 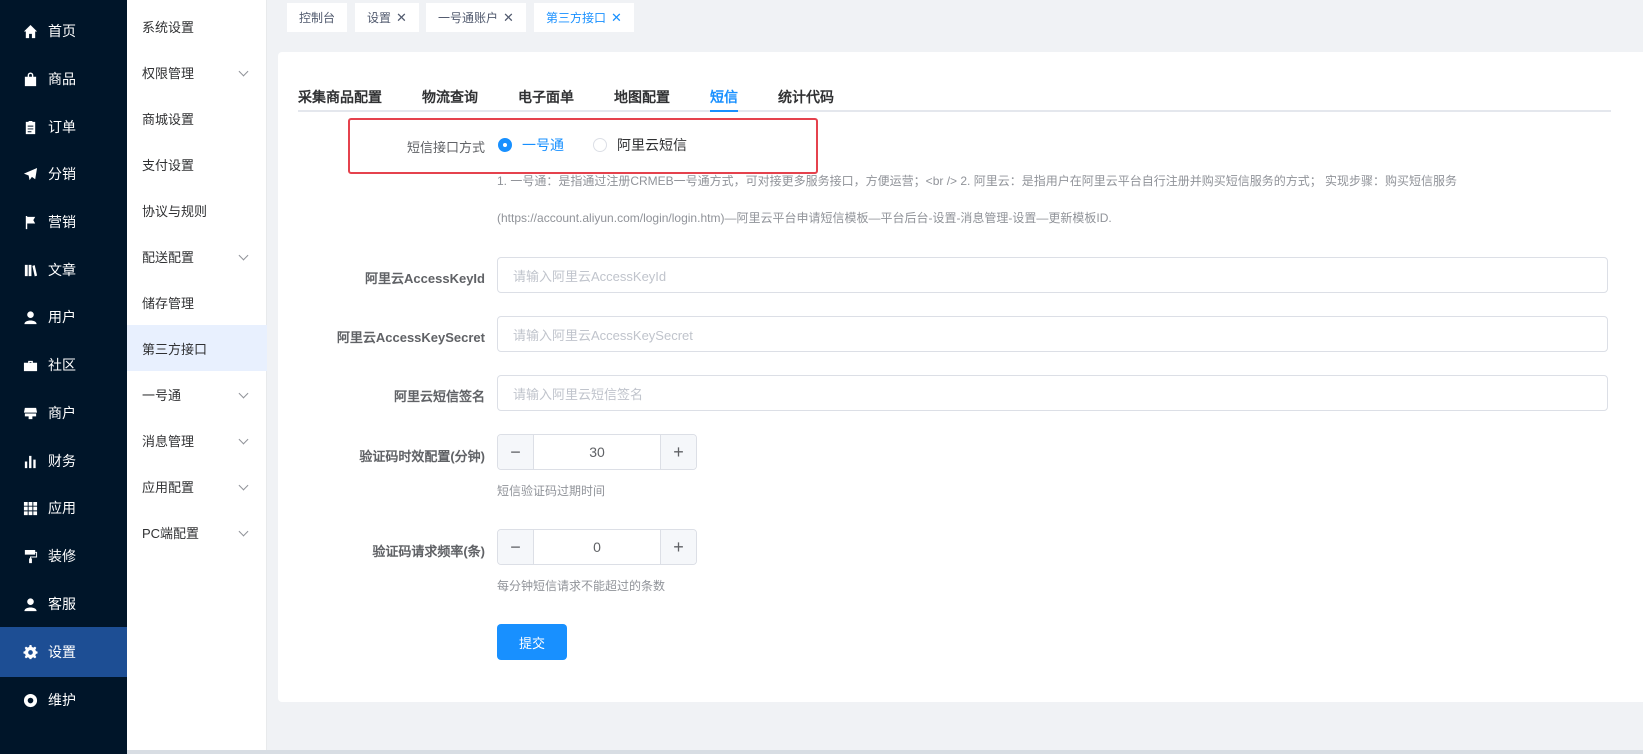 What do you see at coordinates (175, 349) in the screenshot?
I see `submenu-label: 第三方接口` at bounding box center [175, 349].